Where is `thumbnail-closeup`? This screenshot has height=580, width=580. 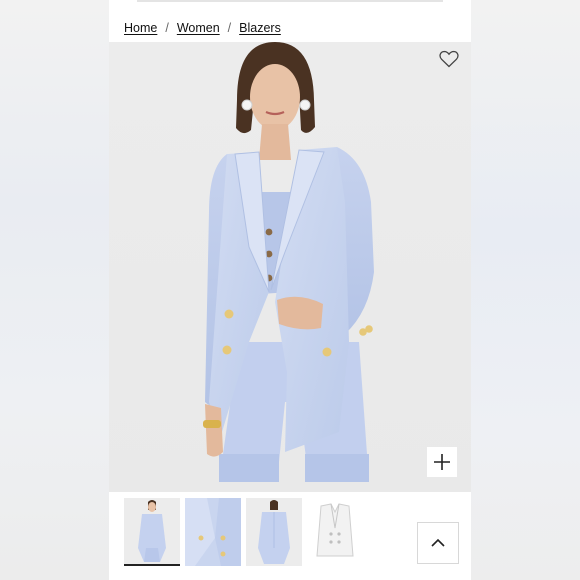 thumbnail-closeup is located at coordinates (213, 532).